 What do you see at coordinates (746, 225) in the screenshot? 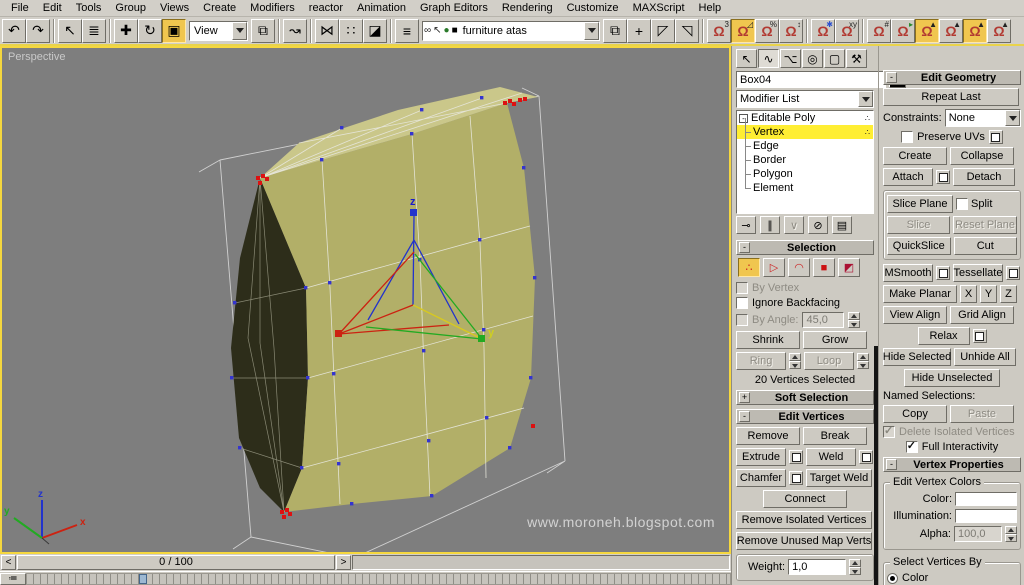
I see `pin-stack-button: ⊸` at bounding box center [746, 225].